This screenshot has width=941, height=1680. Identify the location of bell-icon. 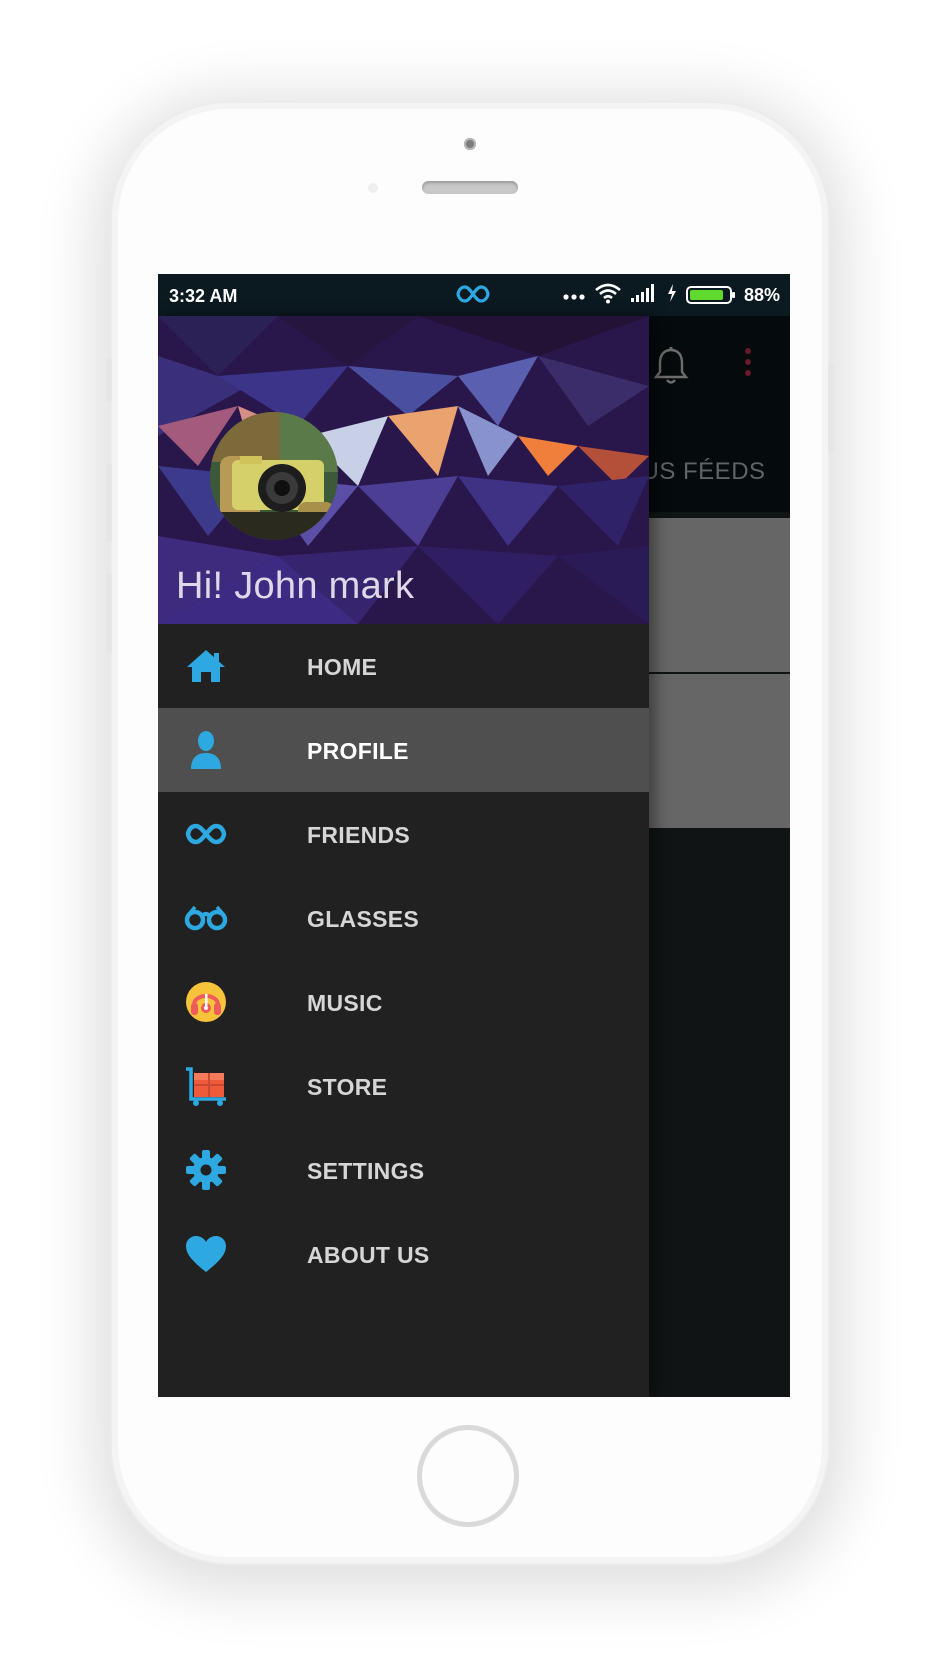
(671, 368).